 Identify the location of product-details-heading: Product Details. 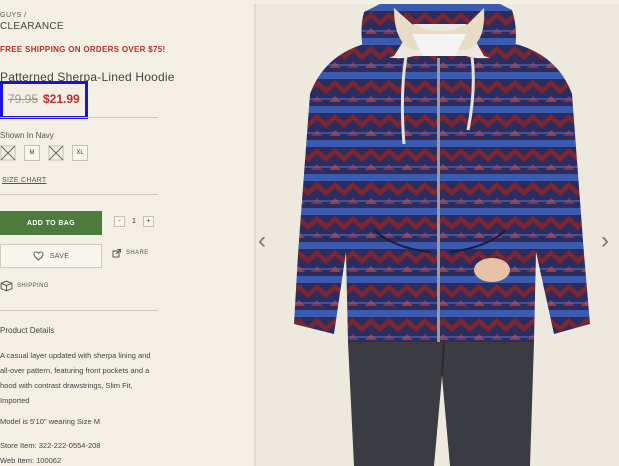
(27, 330).